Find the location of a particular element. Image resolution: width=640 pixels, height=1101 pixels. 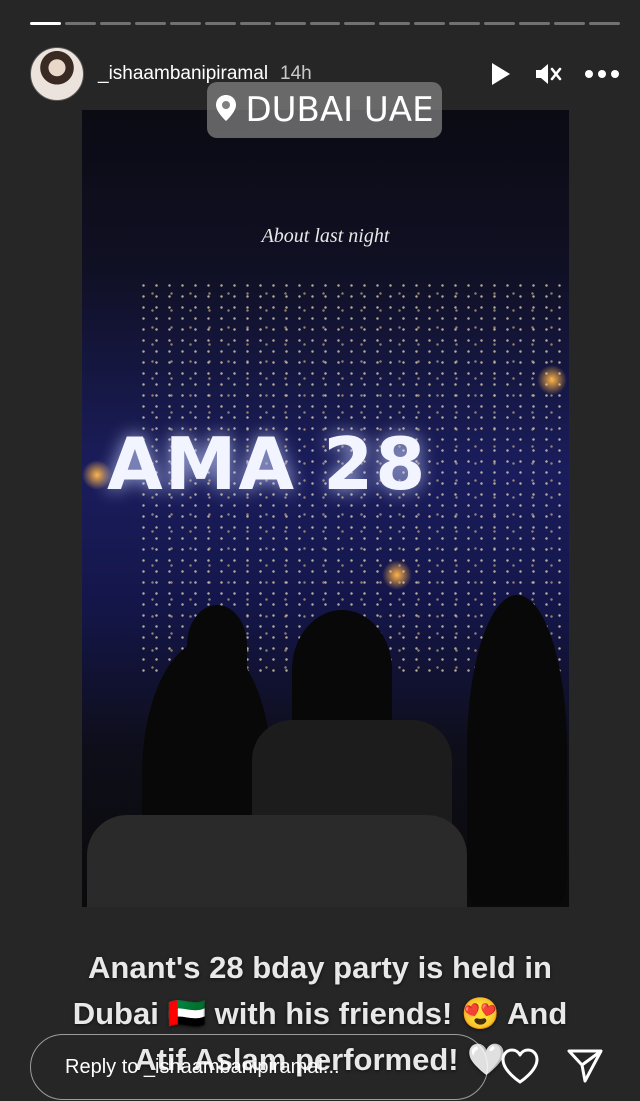

send-icon is located at coordinates (585, 1068).